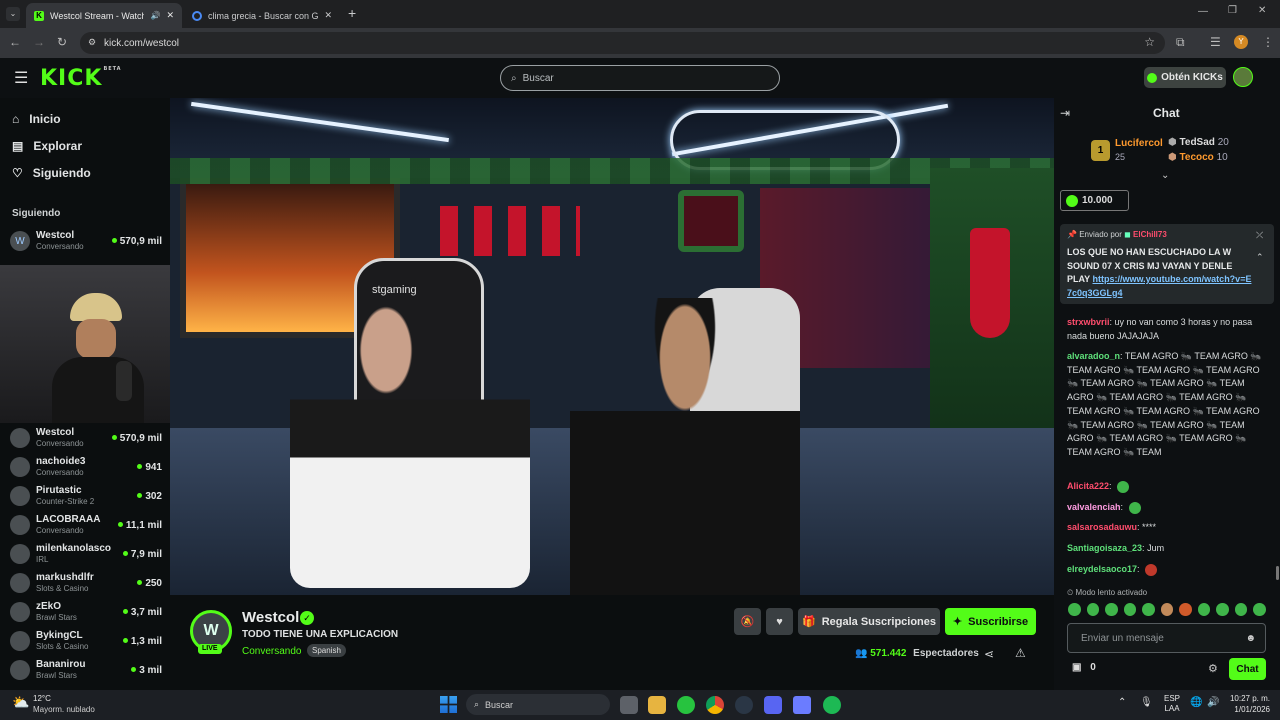 The height and width of the screenshot is (720, 1280). I want to click on nav-siguiendo: ♡ Siguiendo, so click(51, 173).